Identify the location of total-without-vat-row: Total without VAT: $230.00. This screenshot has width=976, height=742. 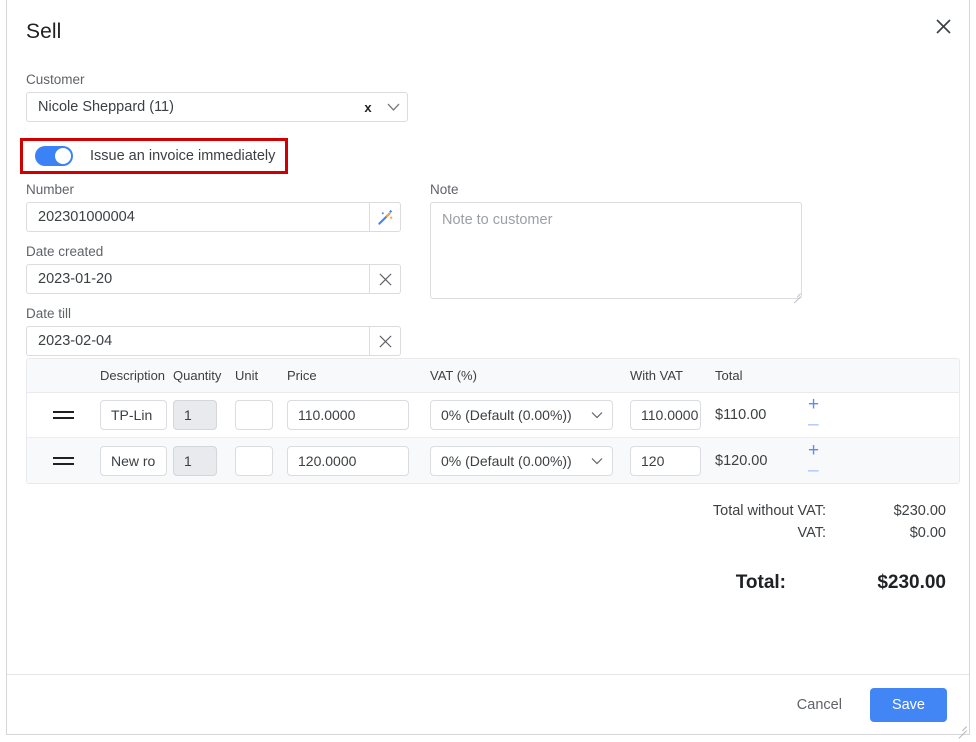
(781, 511).